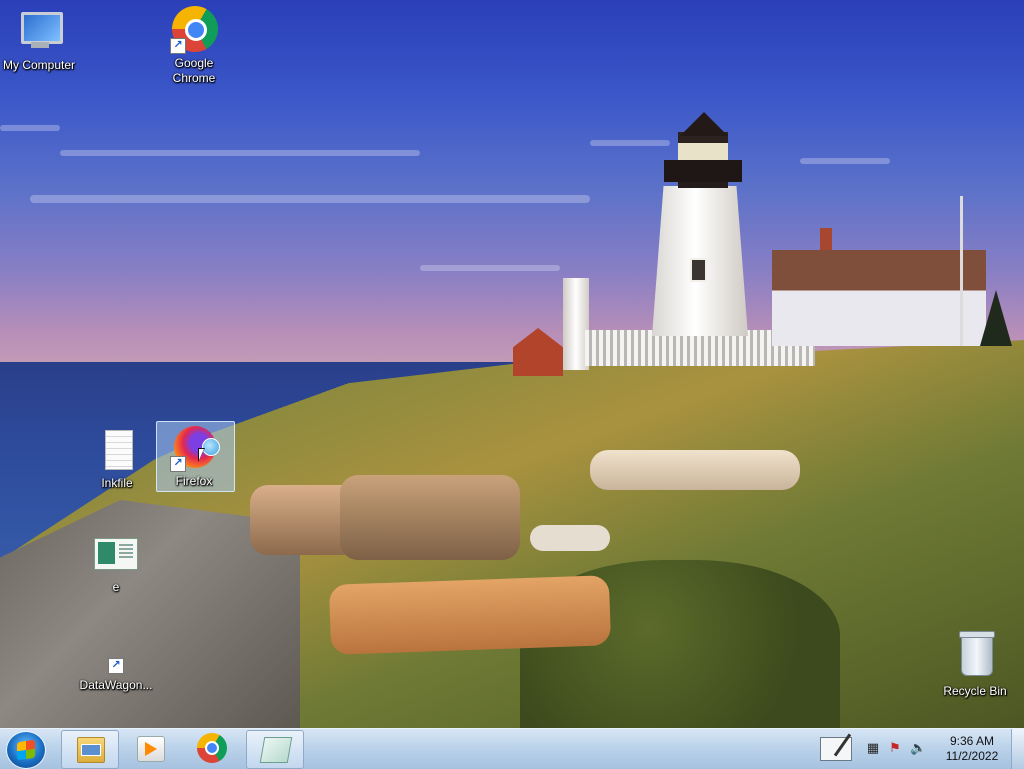 This screenshot has height=769, width=1024. I want to click on show-desktop-button, so click(1017, 749).